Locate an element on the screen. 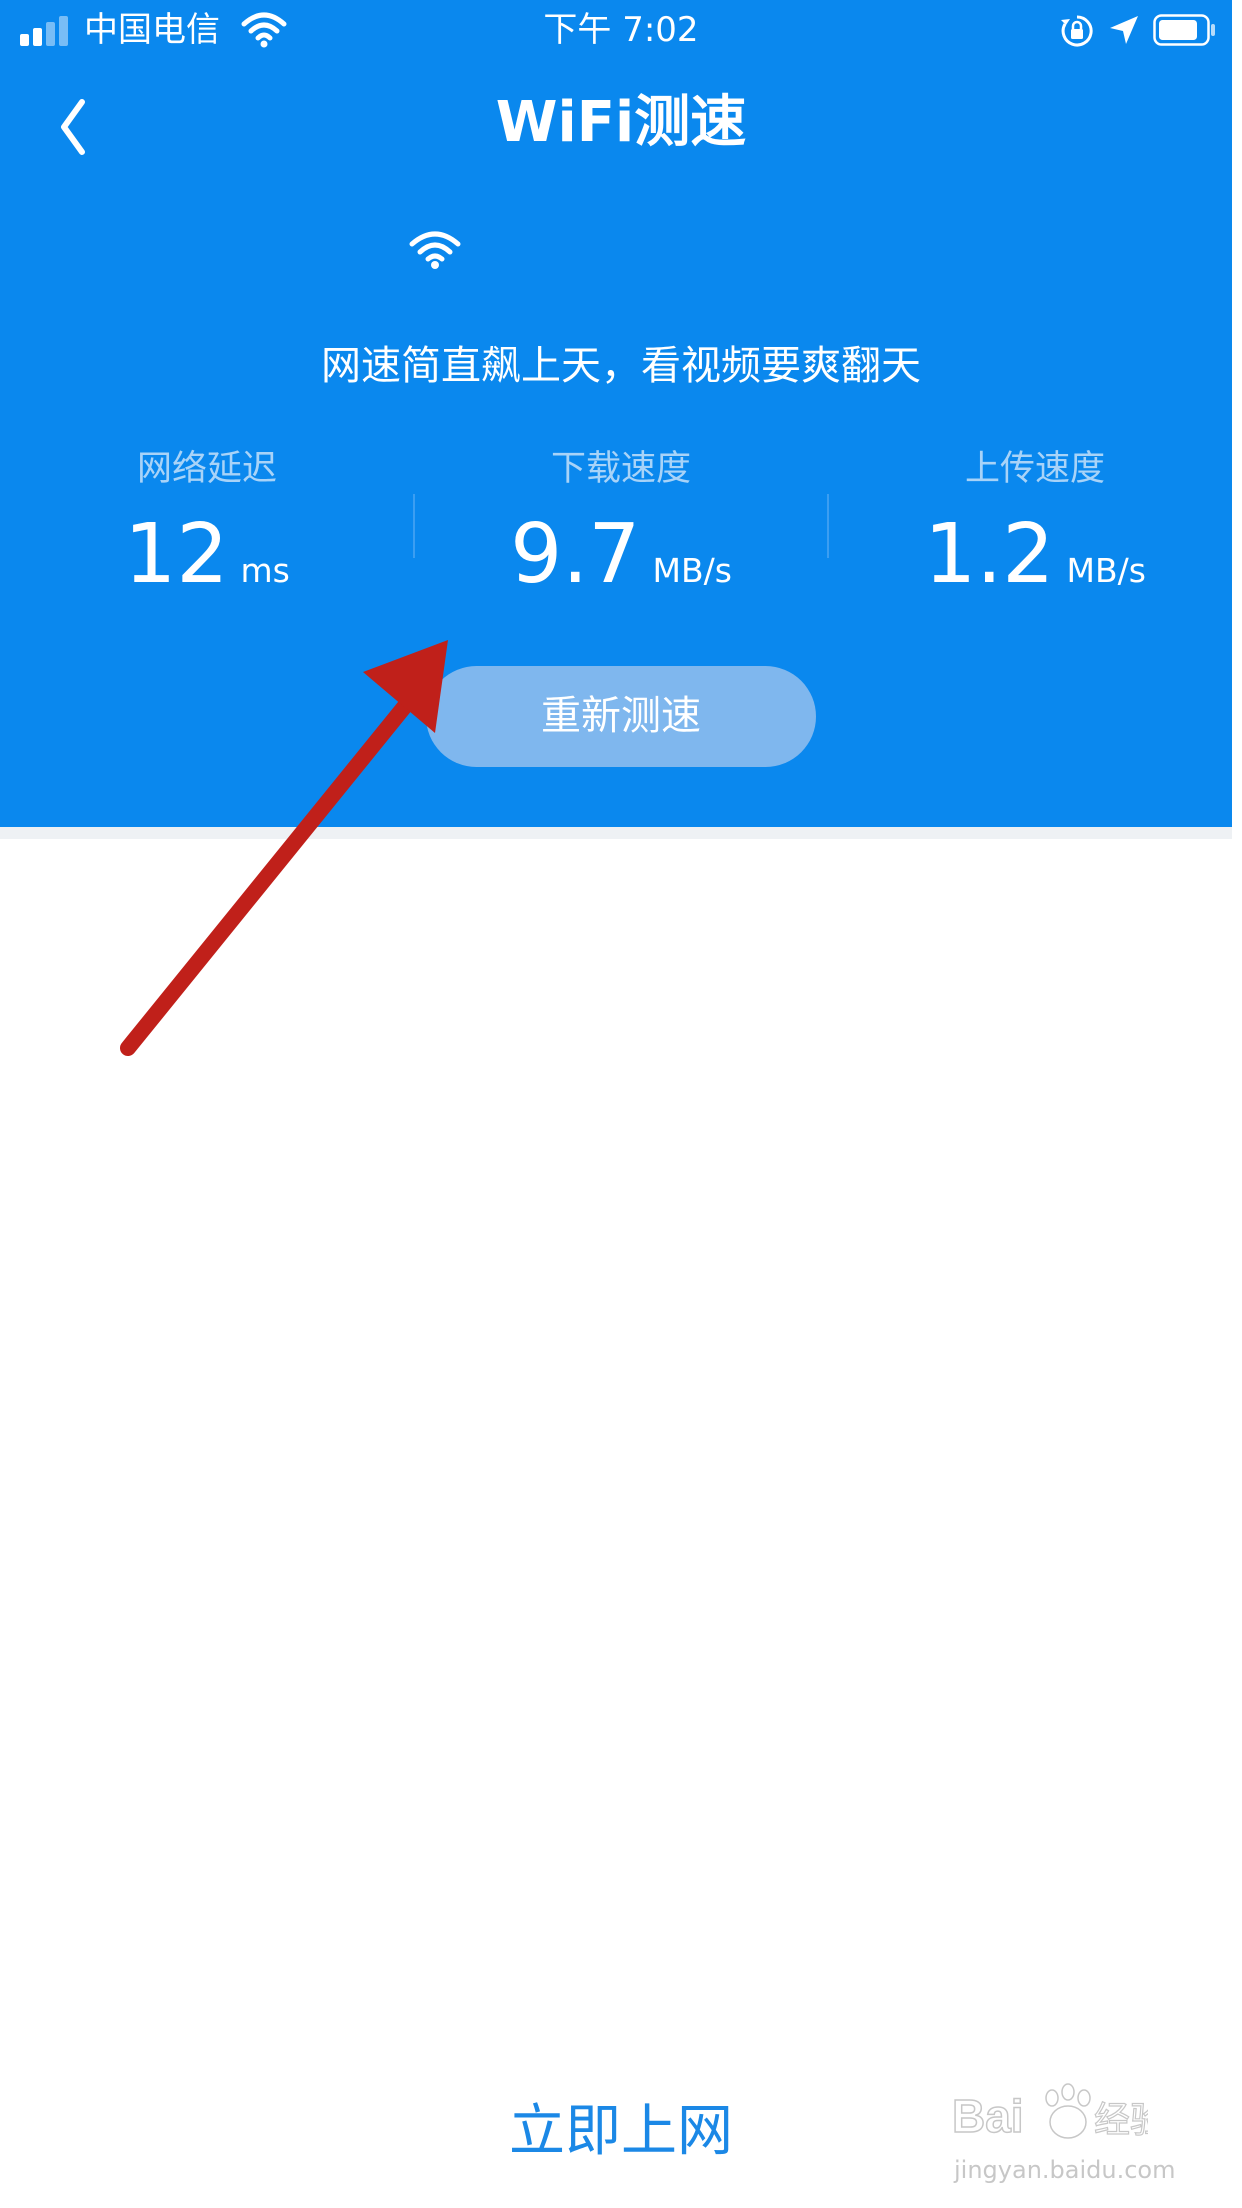 This screenshot has height=2208, width=1242. wifi-icon is located at coordinates (264, 30).